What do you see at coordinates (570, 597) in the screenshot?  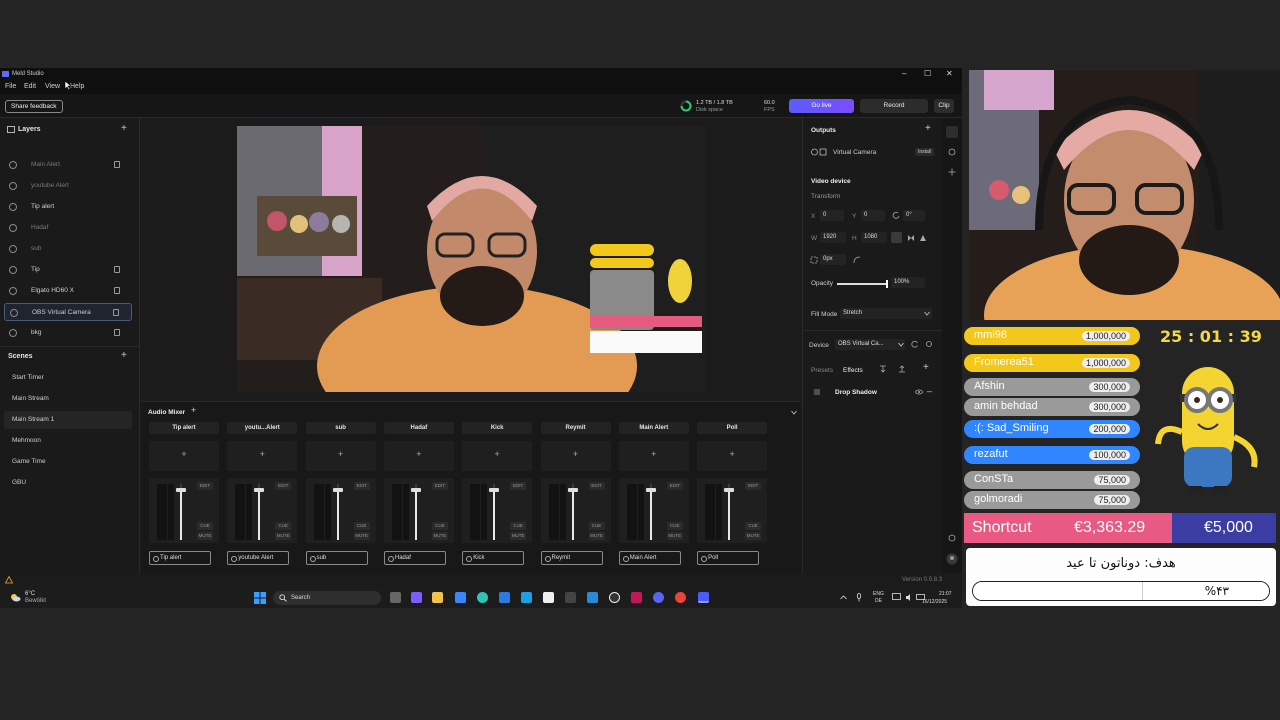 I see `terminal-icon` at bounding box center [570, 597].